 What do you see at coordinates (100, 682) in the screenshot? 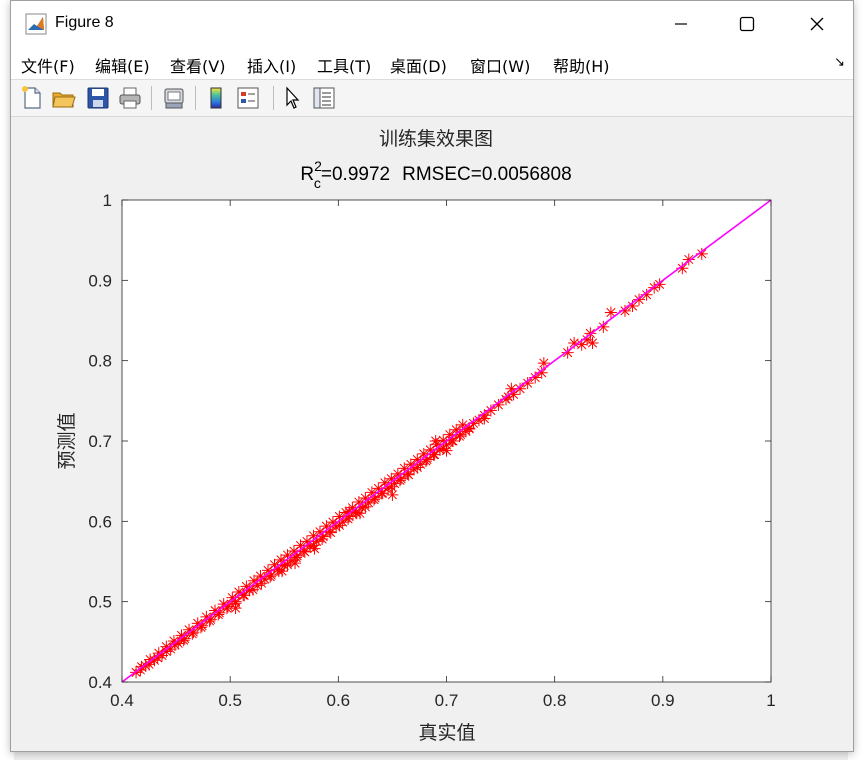
I see `y-tick-label: 0.4` at bounding box center [100, 682].